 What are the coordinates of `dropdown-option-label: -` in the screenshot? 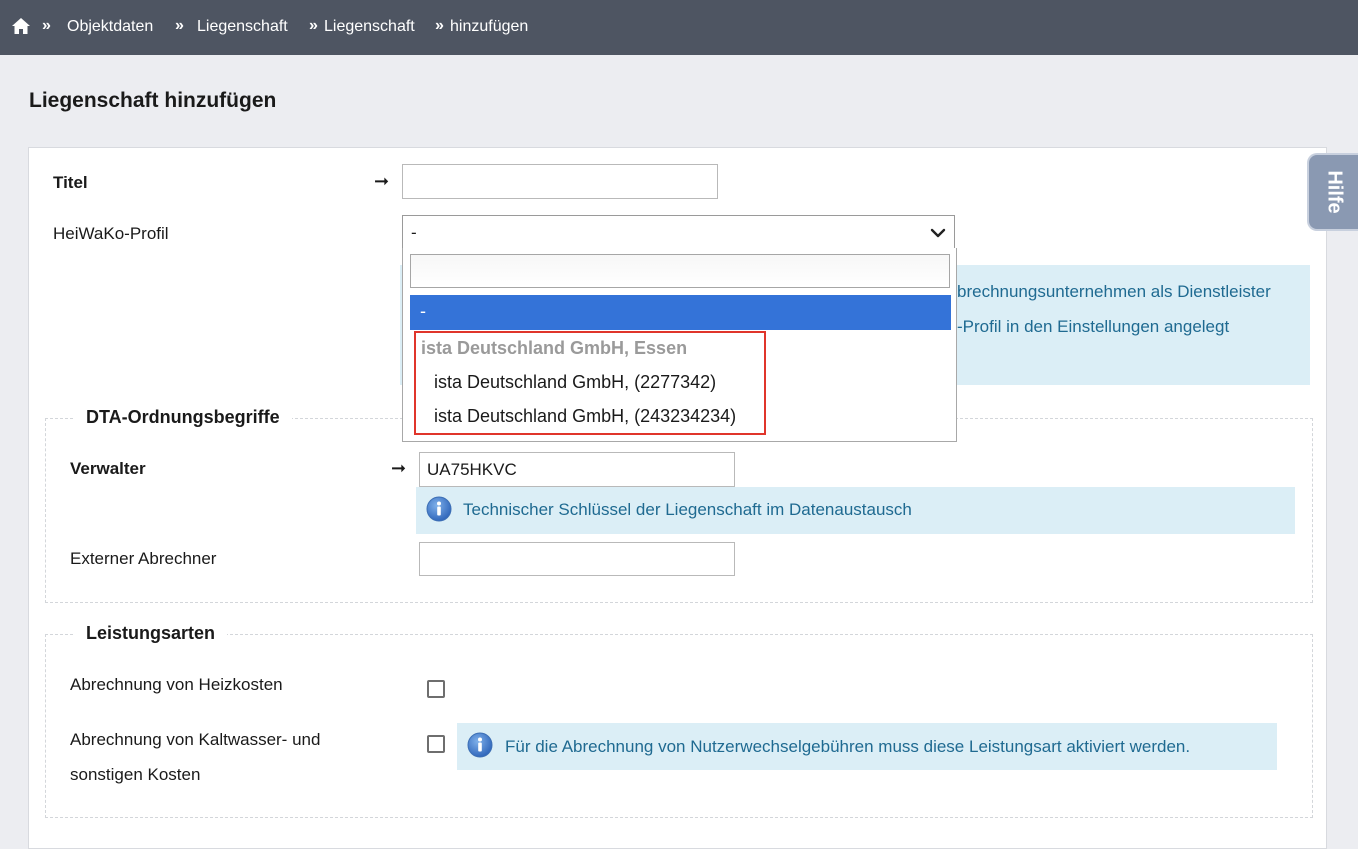 It's located at (423, 311).